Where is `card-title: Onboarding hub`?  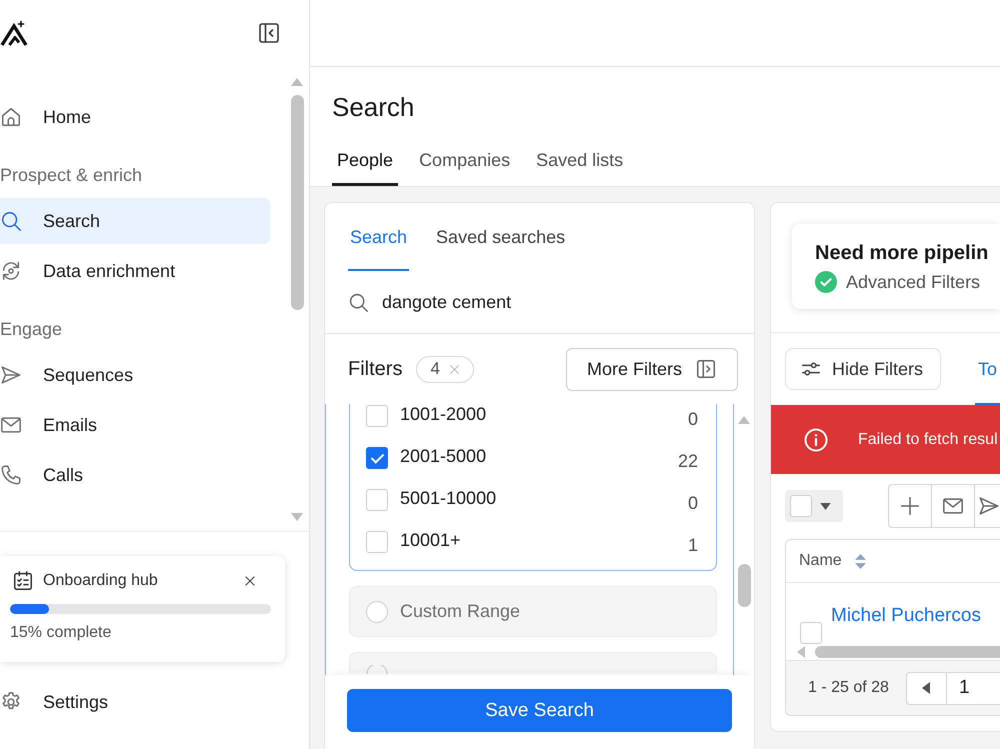
card-title: Onboarding hub is located at coordinates (100, 581).